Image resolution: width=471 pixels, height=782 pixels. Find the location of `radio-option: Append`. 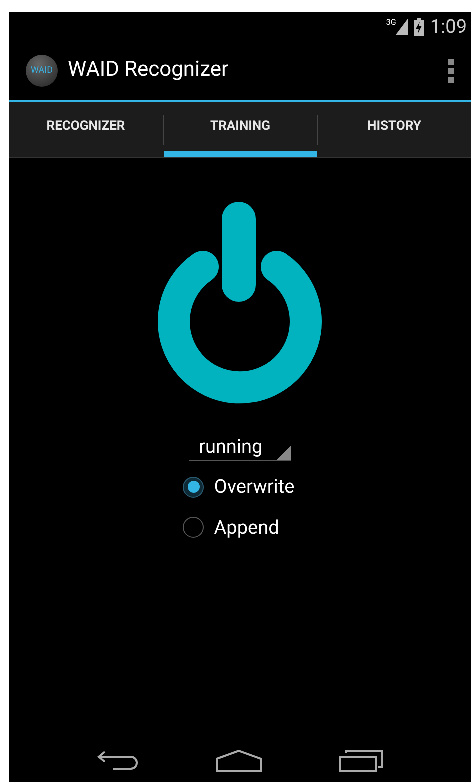

radio-option: Append is located at coordinates (239, 528).